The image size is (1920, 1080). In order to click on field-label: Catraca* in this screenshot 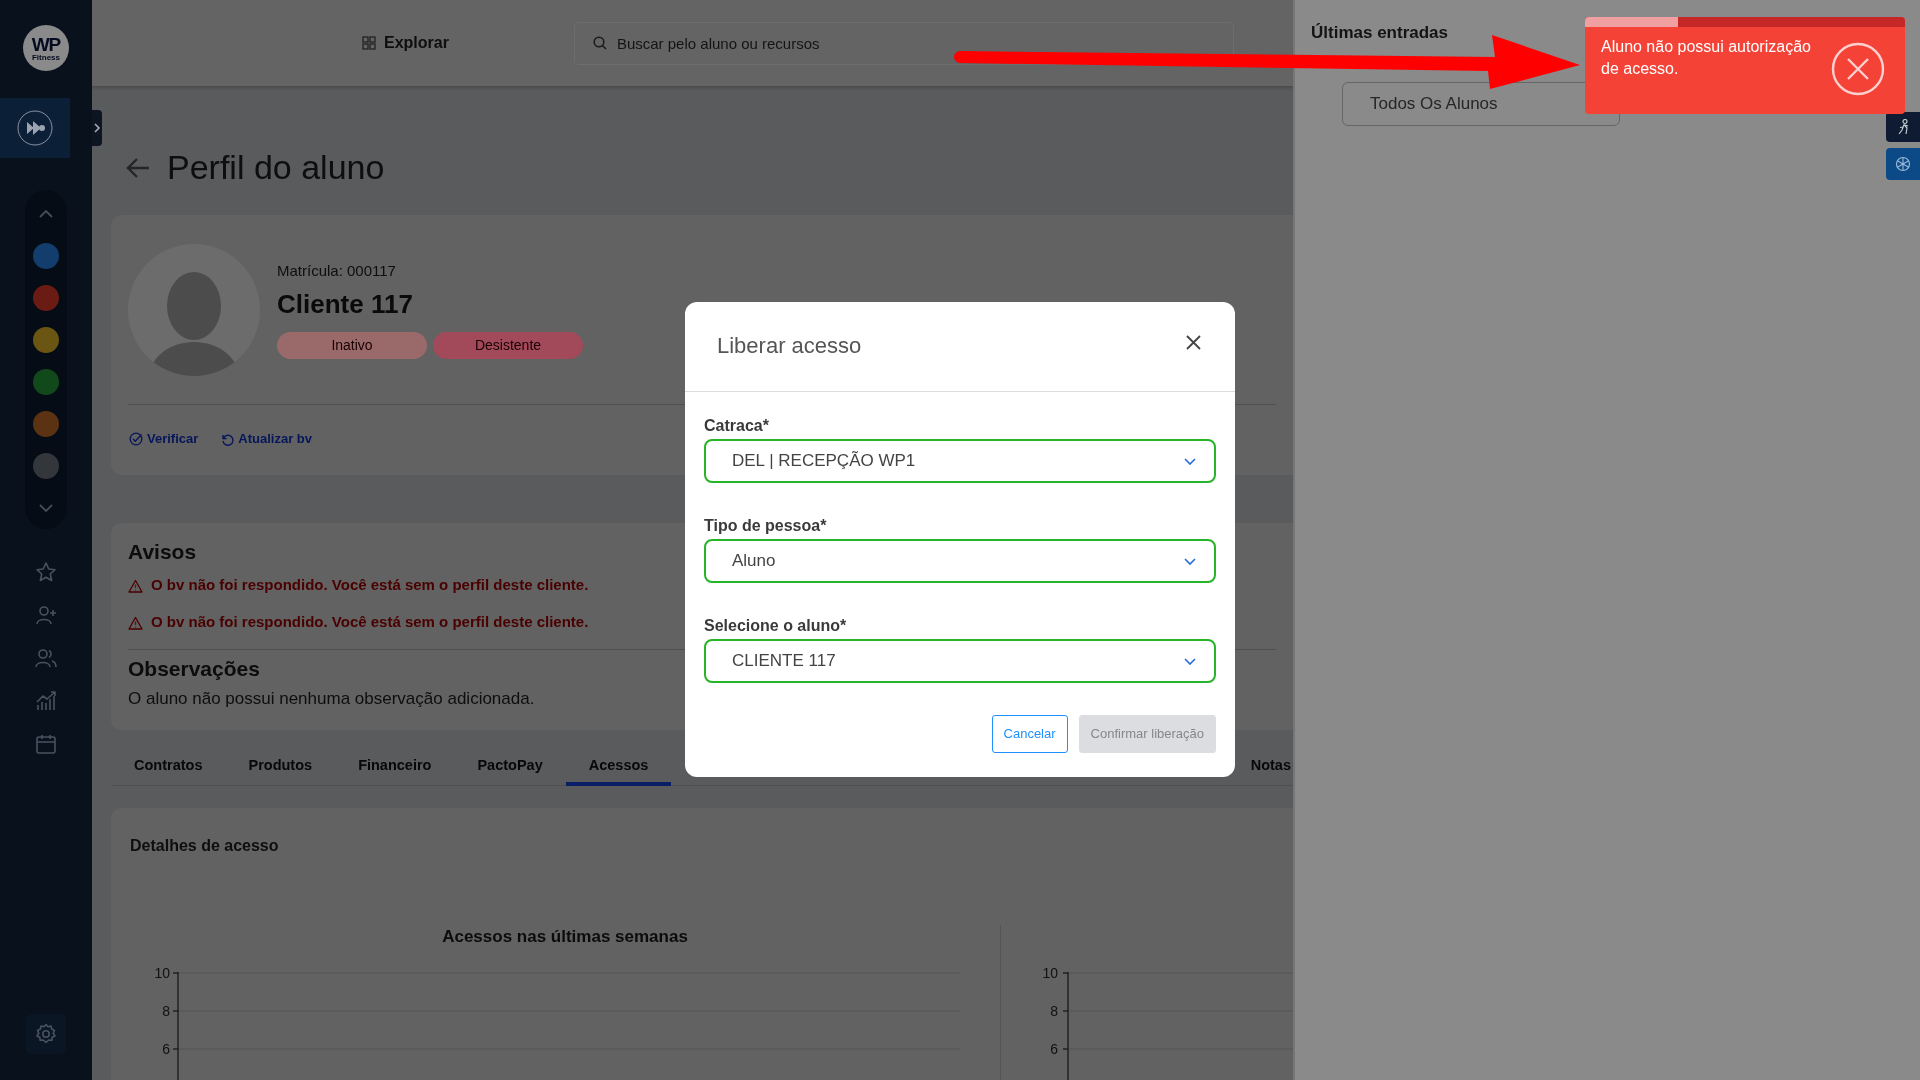, I will do `click(737, 426)`.